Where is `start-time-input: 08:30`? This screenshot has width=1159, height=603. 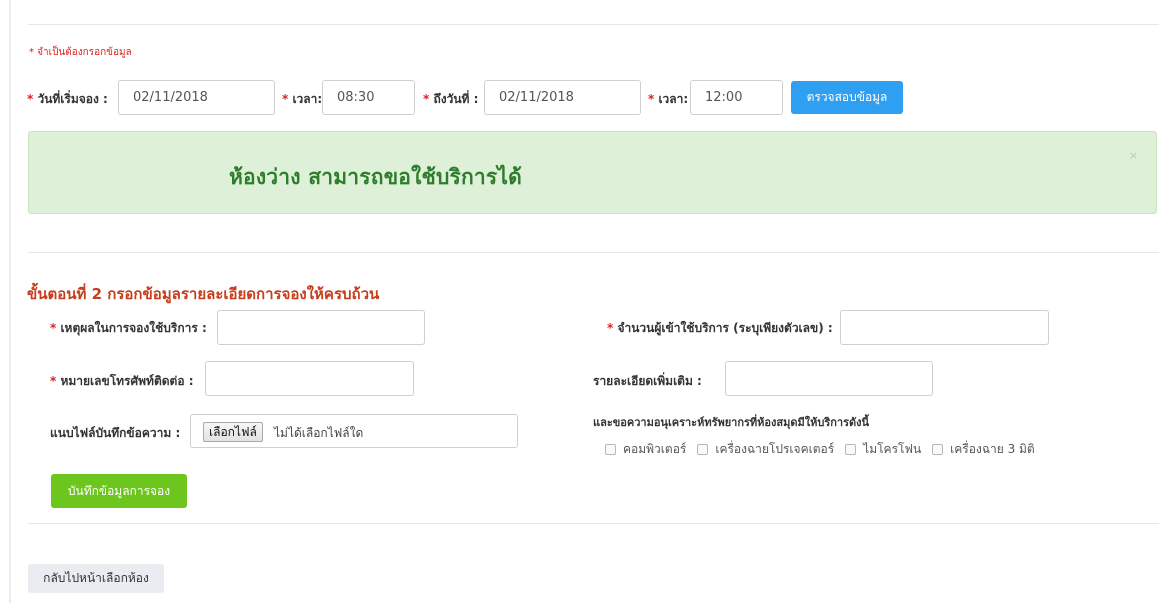 start-time-input: 08:30 is located at coordinates (368, 97).